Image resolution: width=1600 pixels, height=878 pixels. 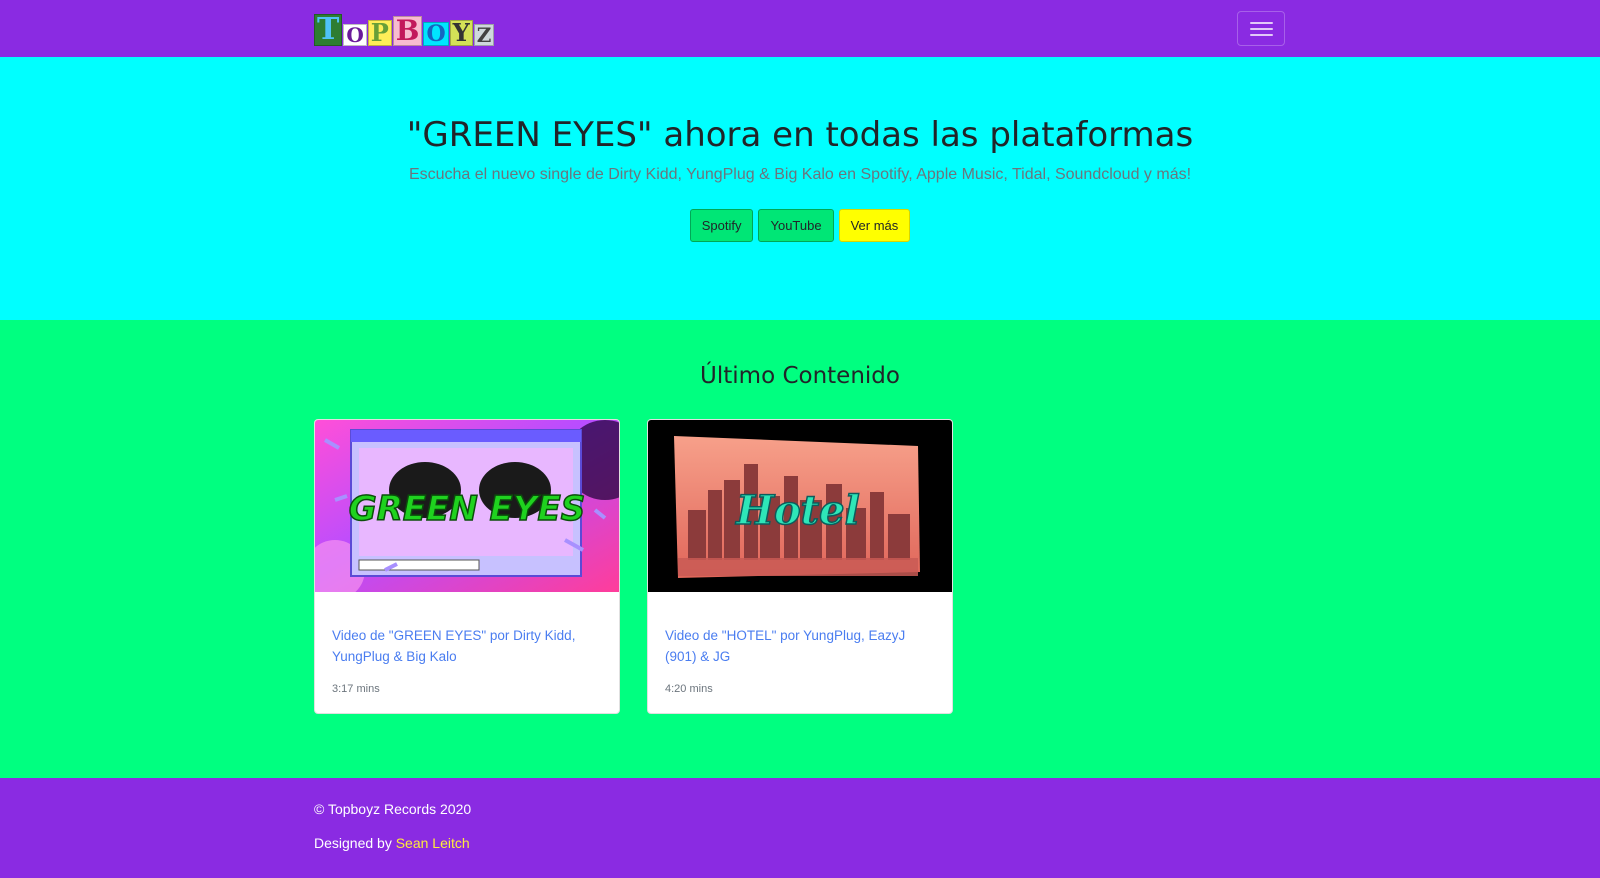 I want to click on ver-mas-button: Ver más, so click(x=874, y=225).